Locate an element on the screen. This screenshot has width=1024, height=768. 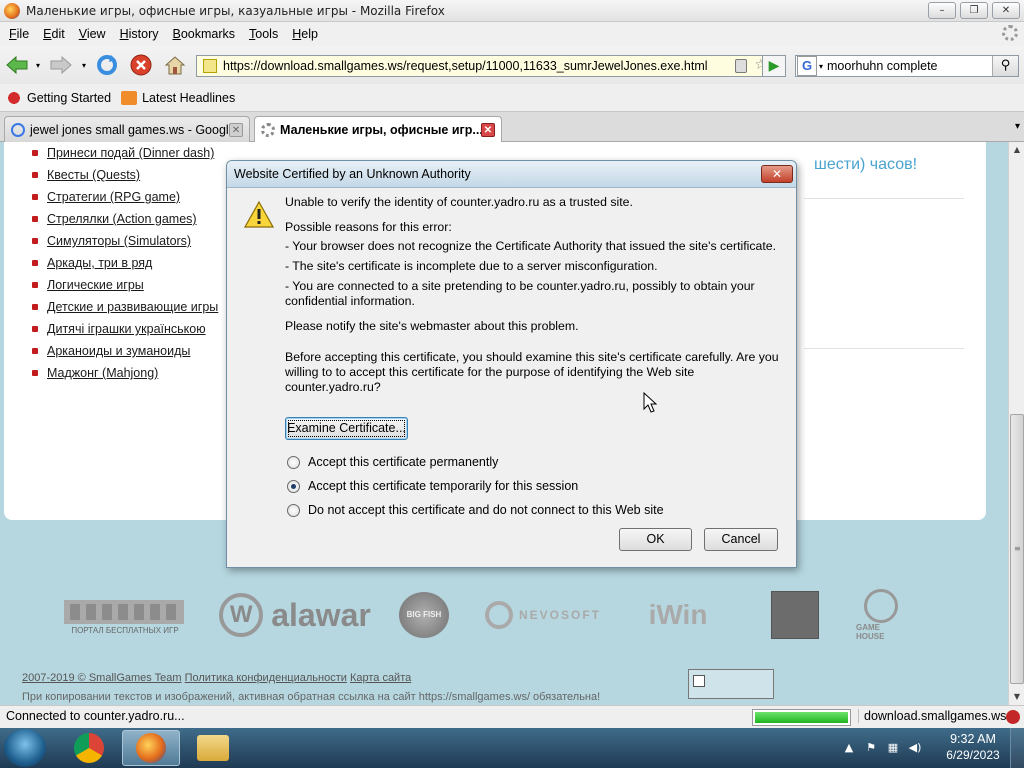
category-item: Стрелялки (Action games) is located at coordinates (125, 219).